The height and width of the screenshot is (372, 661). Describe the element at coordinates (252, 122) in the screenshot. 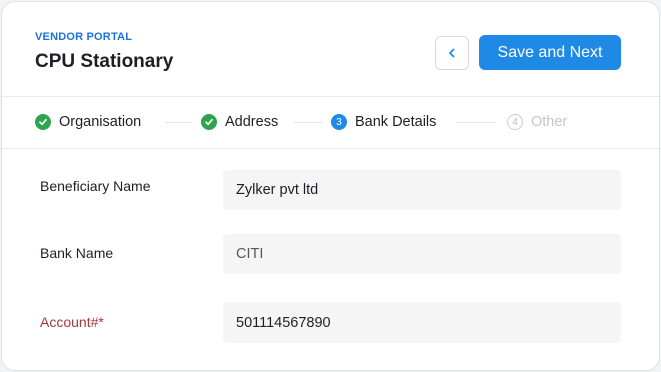

I see `step-label: Address` at that location.